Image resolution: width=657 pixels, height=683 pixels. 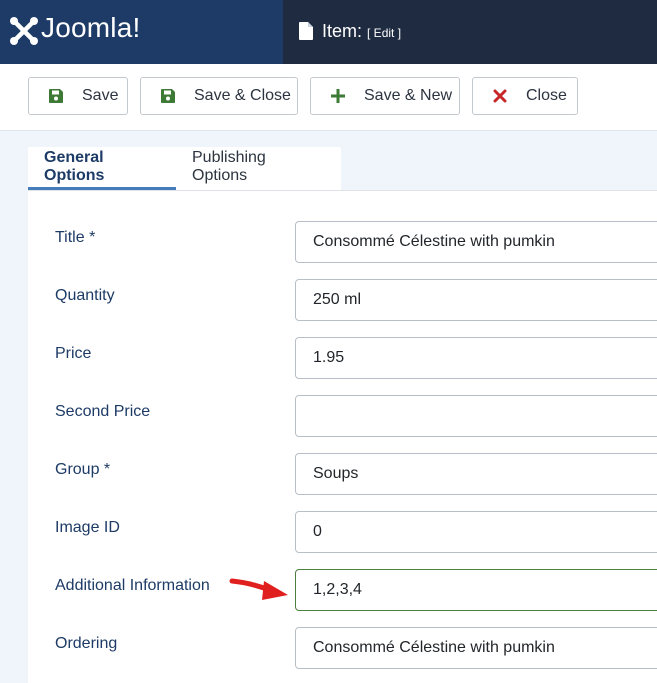 I want to click on page-subtitle: [ Edit ], so click(x=384, y=33).